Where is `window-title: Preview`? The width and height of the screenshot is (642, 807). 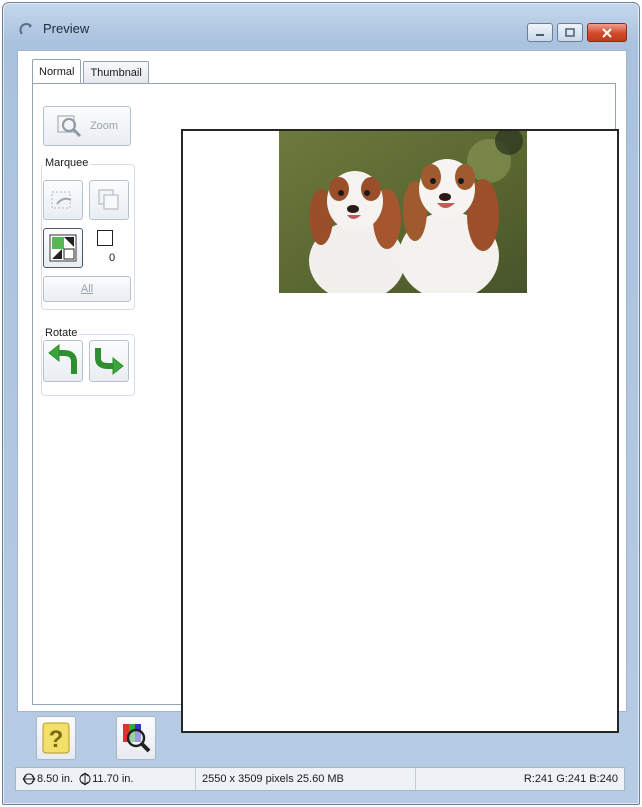
window-title: Preview is located at coordinates (66, 28).